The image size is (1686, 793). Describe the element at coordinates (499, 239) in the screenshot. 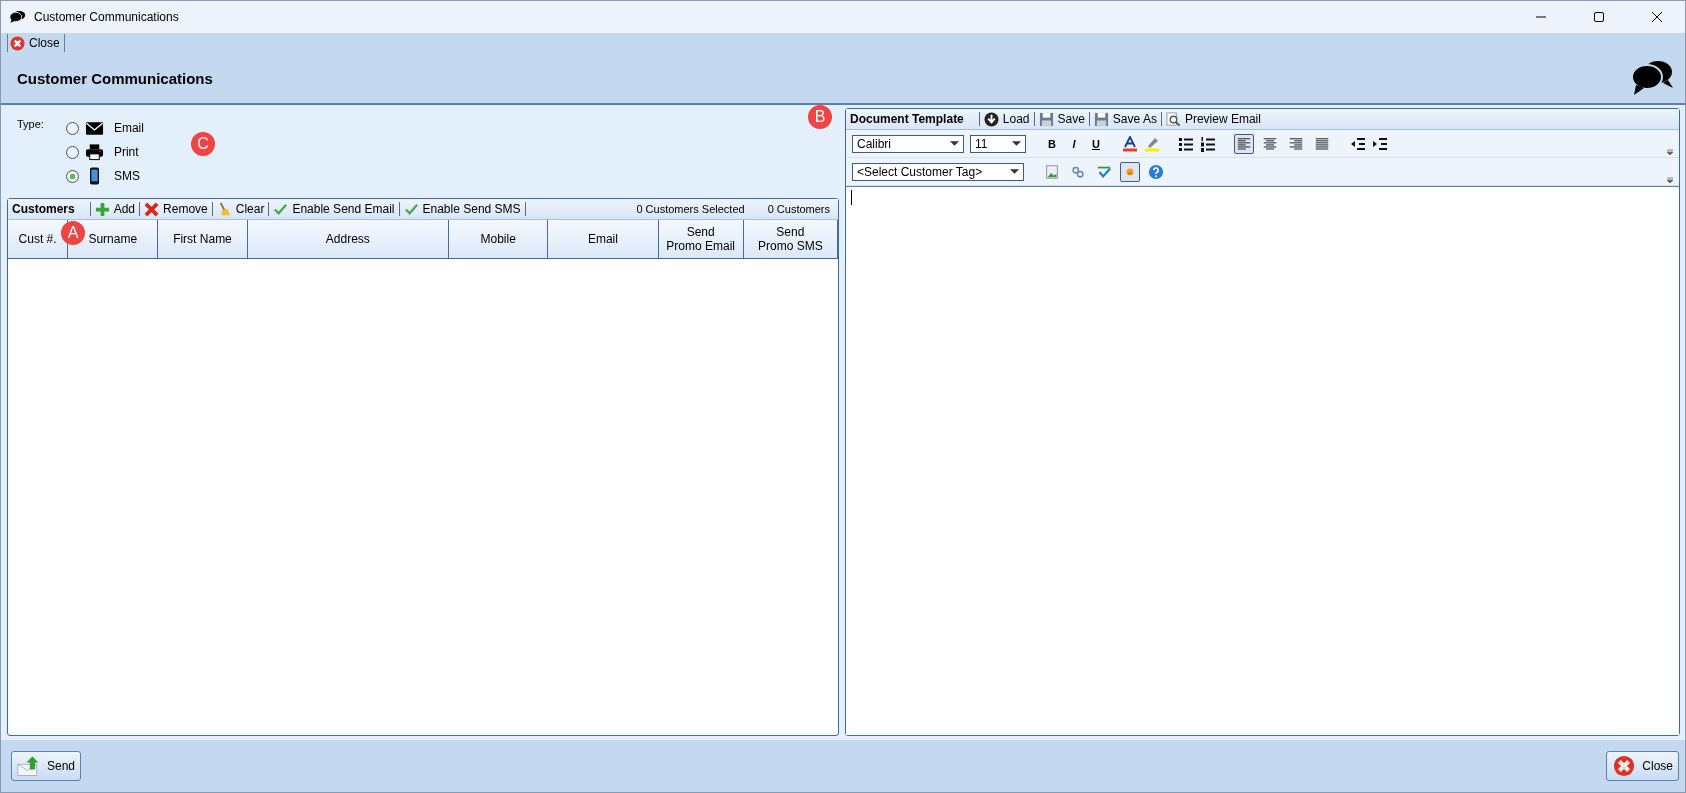

I see `column-header: Mobile` at that location.